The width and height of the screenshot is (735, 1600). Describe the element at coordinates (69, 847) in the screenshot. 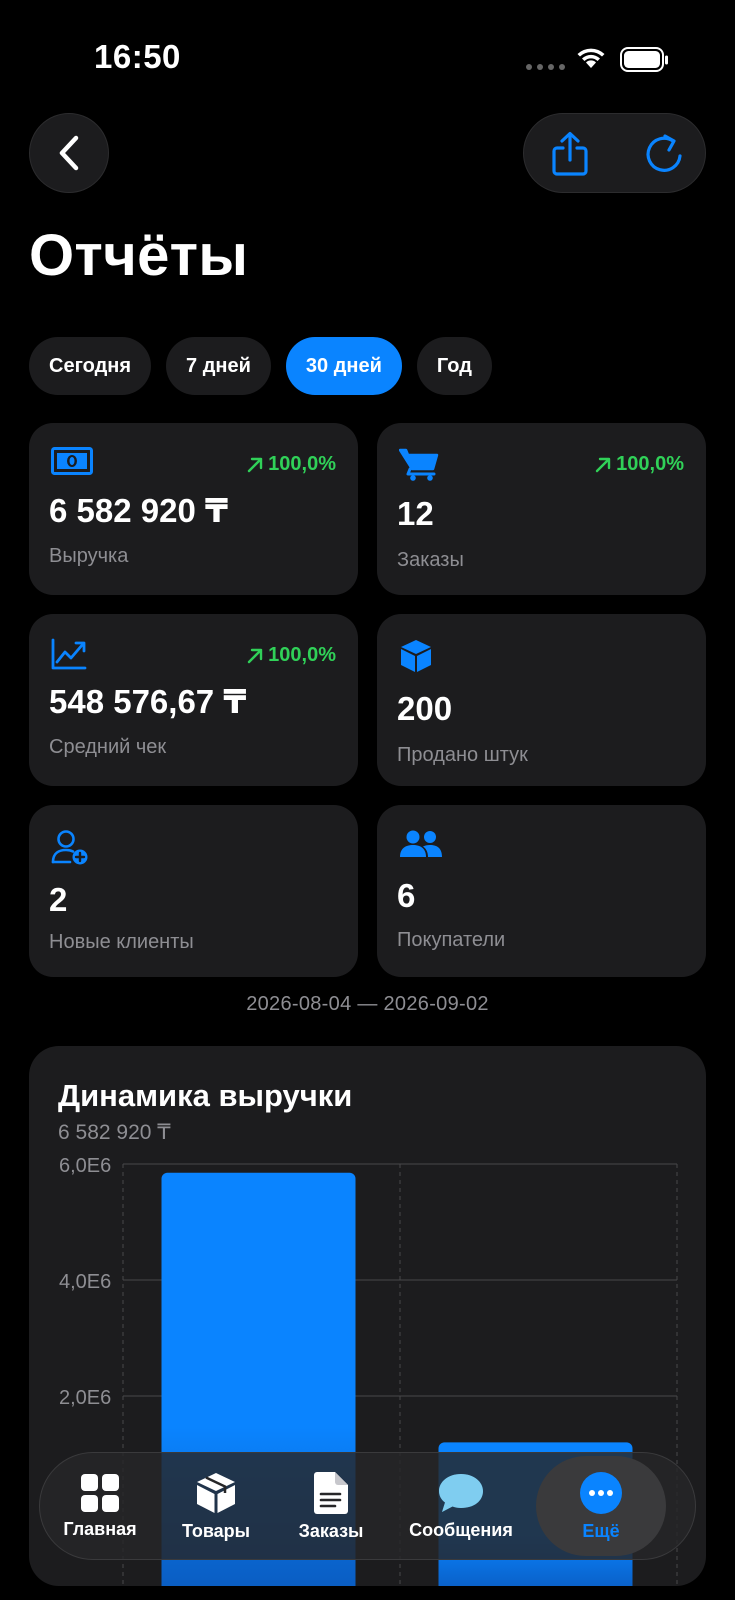

I see `add-person-icon` at that location.